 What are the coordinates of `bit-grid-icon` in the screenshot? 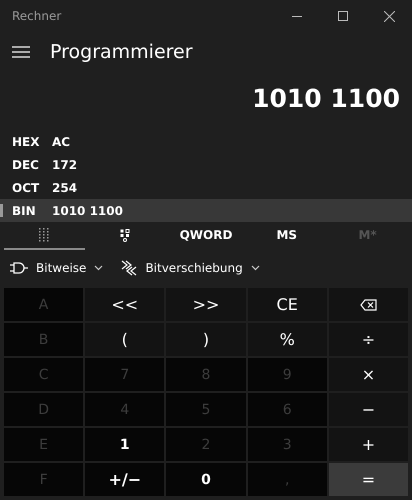 It's located at (125, 235).